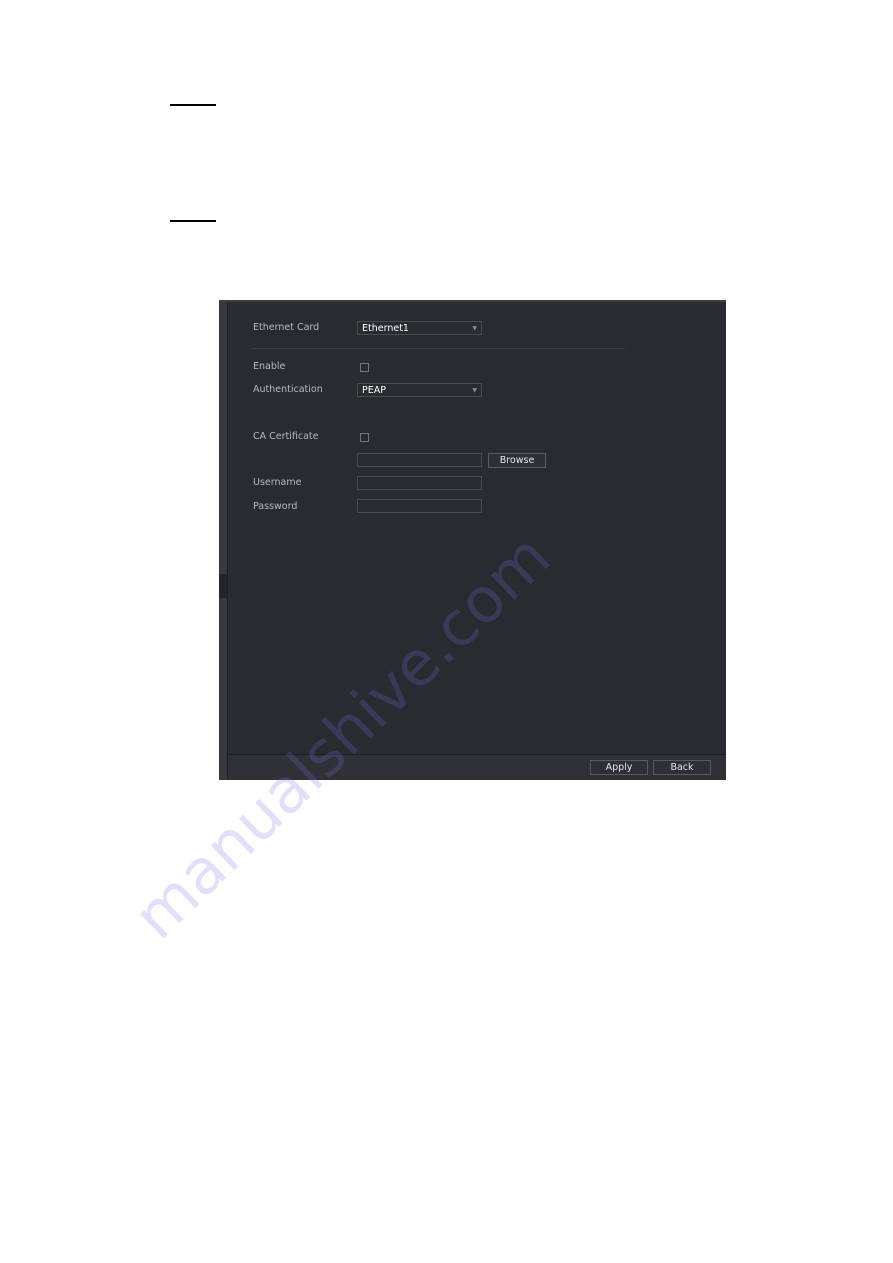 The image size is (893, 1263). Describe the element at coordinates (286, 436) in the screenshot. I see `ca-certificate-label: CA Certificate` at that location.